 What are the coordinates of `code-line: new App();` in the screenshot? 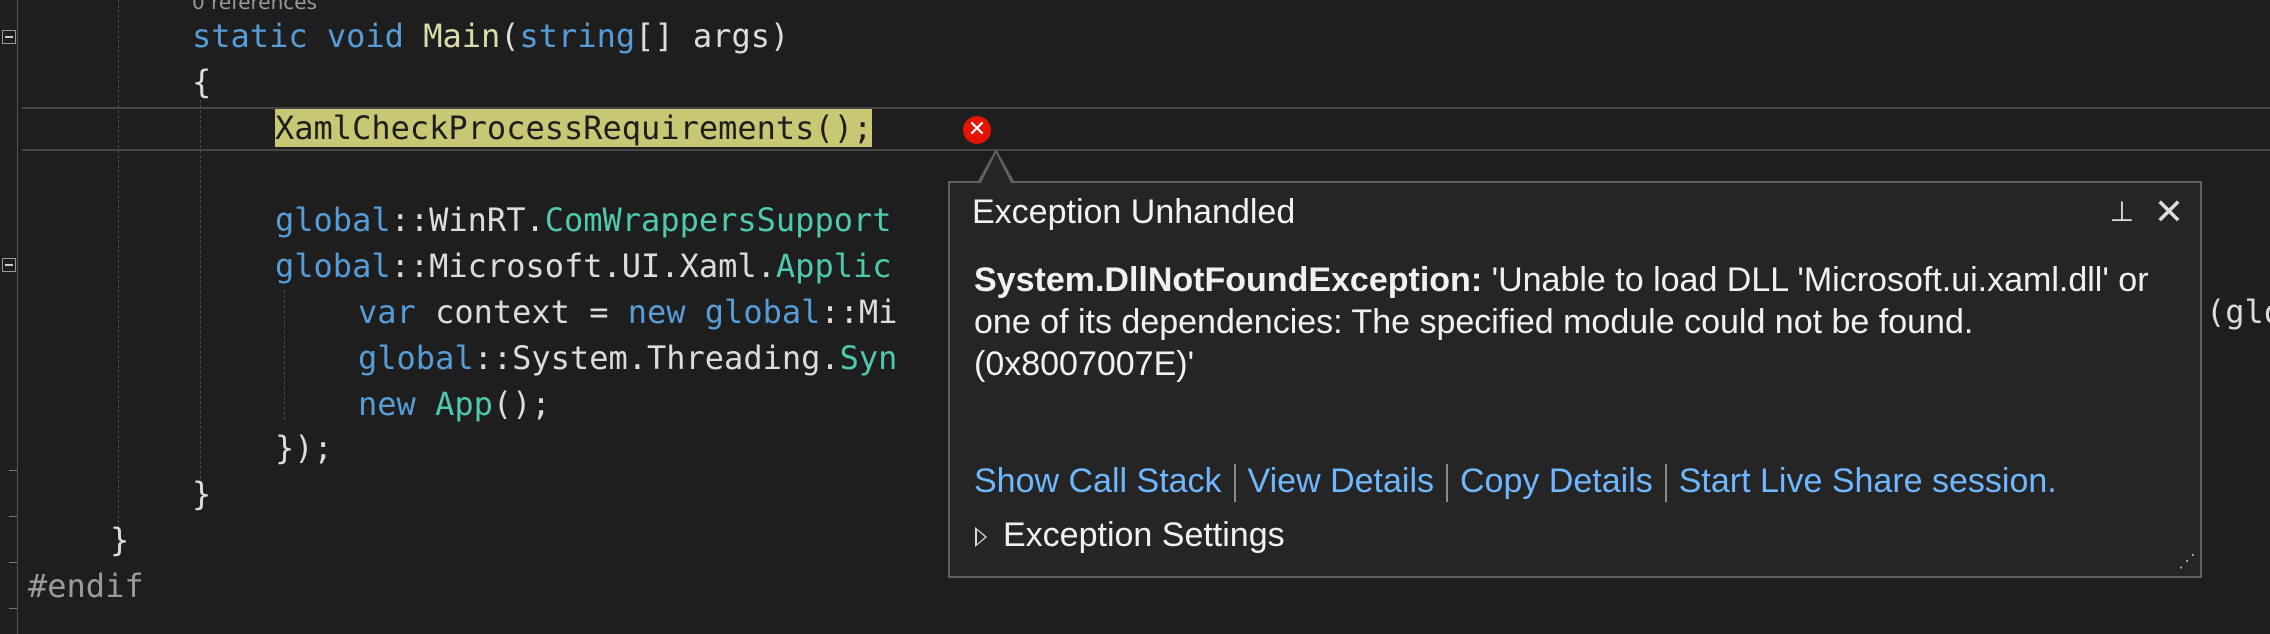 It's located at (454, 404).